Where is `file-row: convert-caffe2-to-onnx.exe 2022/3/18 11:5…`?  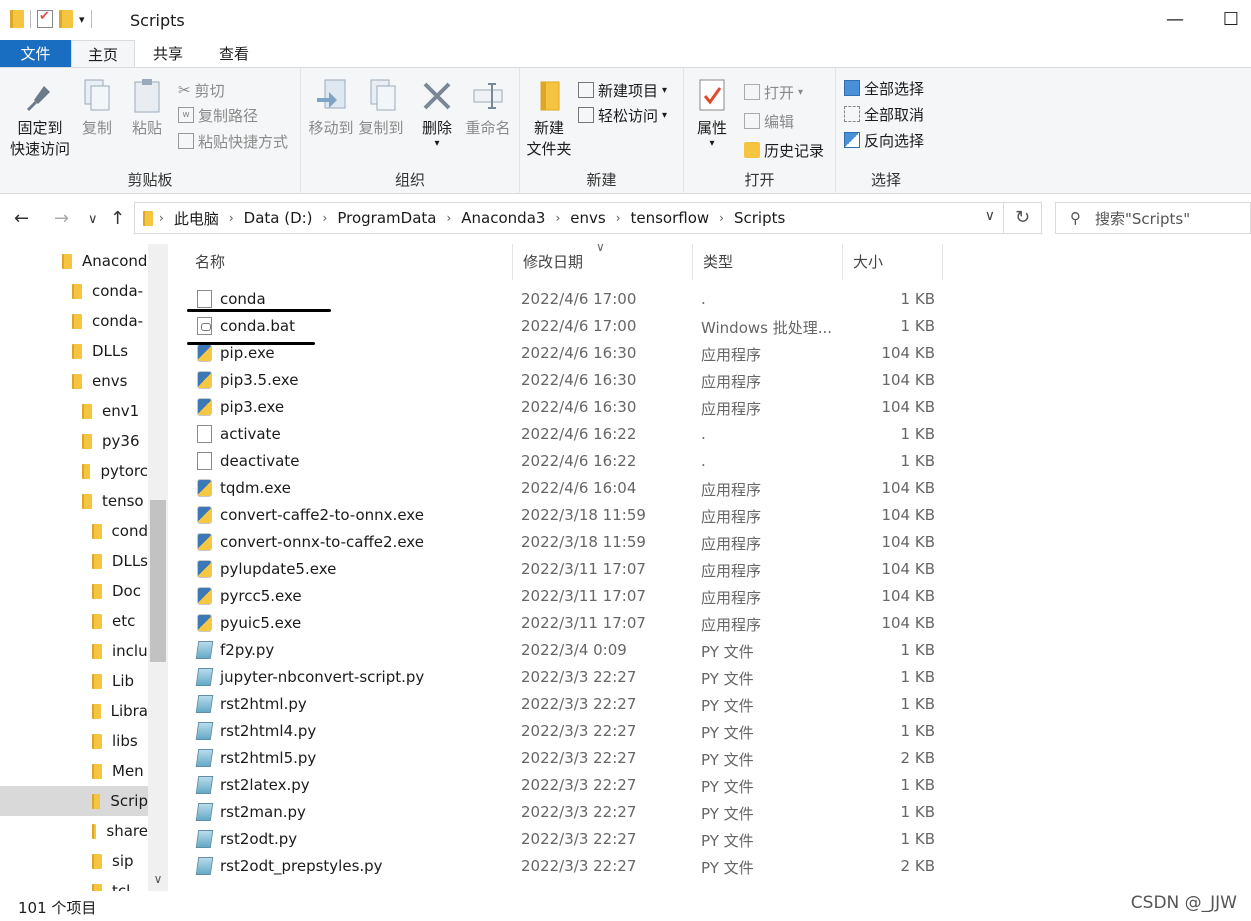 file-row: convert-caffe2-to-onnx.exe 2022/3/18 11:5… is located at coordinates (565, 515).